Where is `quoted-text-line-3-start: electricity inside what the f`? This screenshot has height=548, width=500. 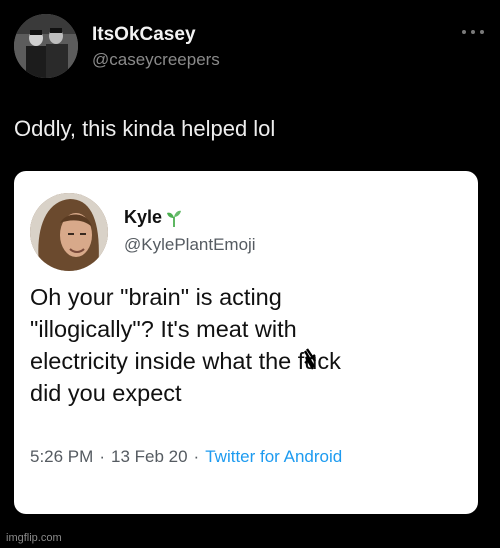
quoted-text-line-3-start: electricity inside what the f is located at coordinates (167, 361).